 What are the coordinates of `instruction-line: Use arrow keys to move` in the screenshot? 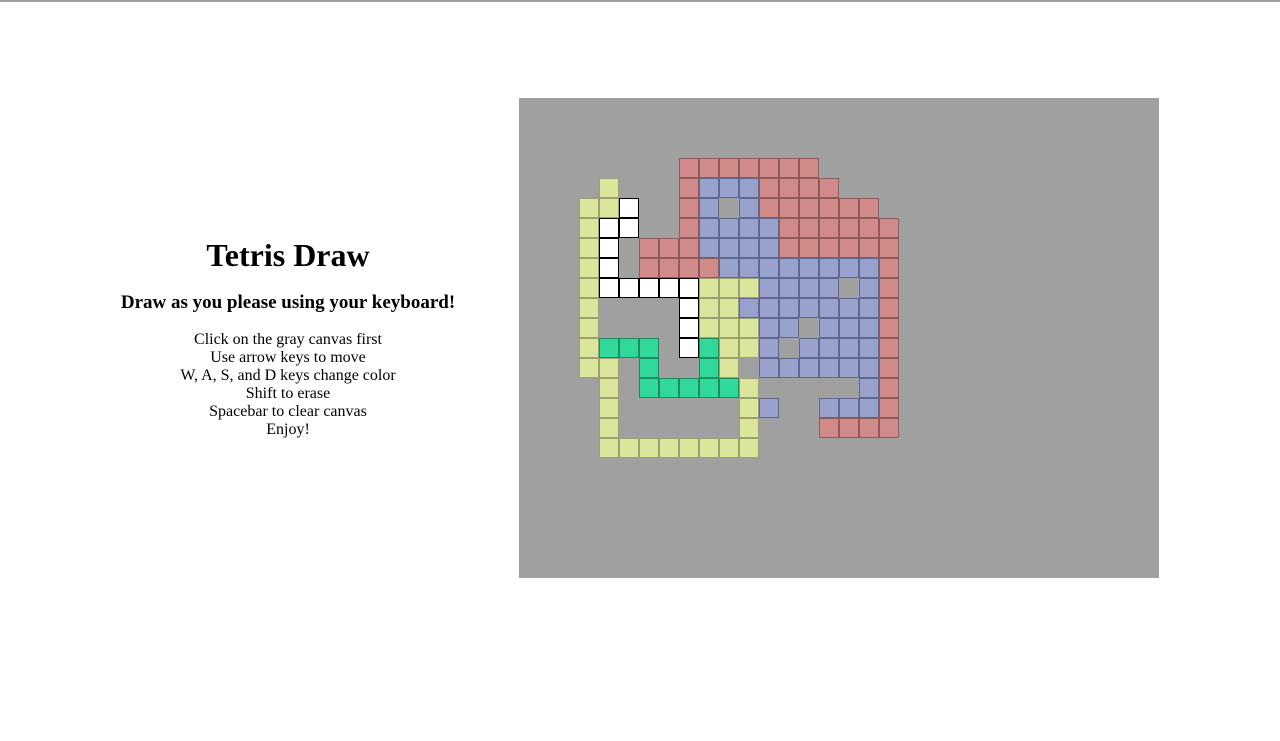 It's located at (288, 357).